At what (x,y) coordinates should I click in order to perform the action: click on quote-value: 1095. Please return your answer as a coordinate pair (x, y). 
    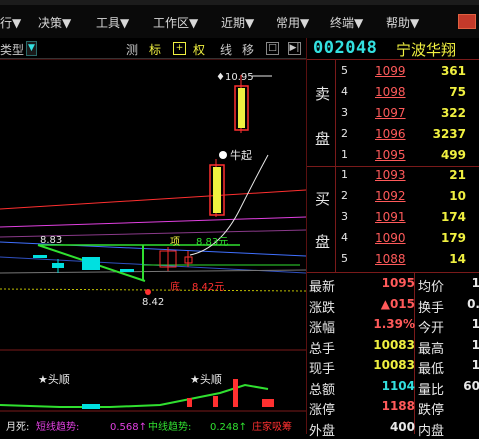
    Looking at the image, I should click on (398, 283).